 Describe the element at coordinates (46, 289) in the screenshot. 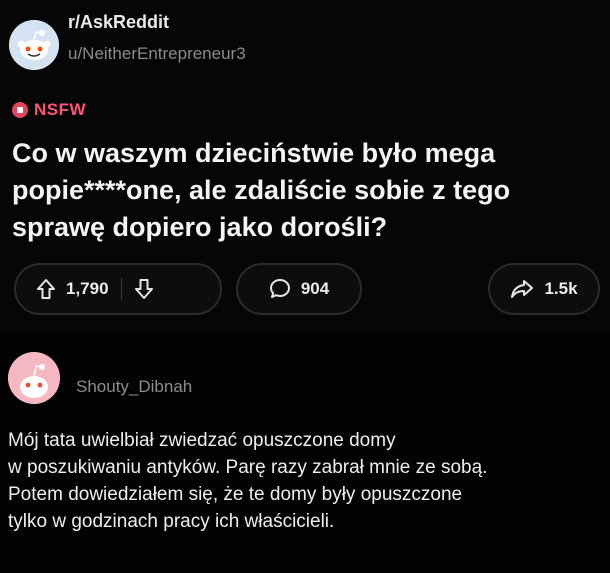

I see `upvote-arrow-icon` at that location.